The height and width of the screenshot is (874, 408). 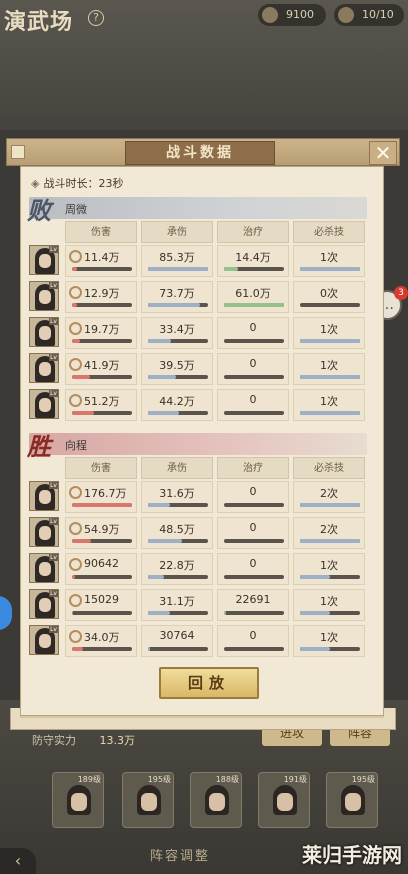 I want to click on column-header: 治疗, so click(x=253, y=232).